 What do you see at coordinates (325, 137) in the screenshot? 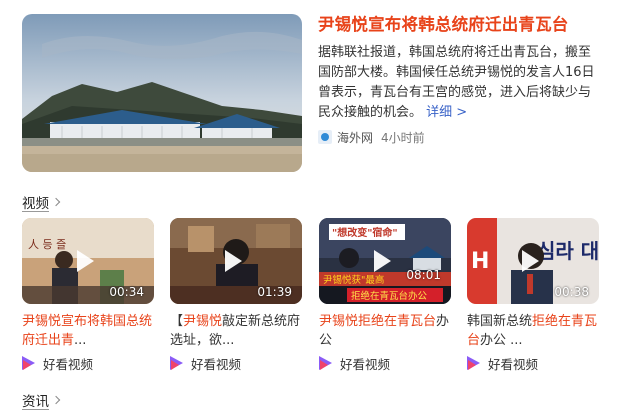
I see `haiwai-logo-icon` at bounding box center [325, 137].